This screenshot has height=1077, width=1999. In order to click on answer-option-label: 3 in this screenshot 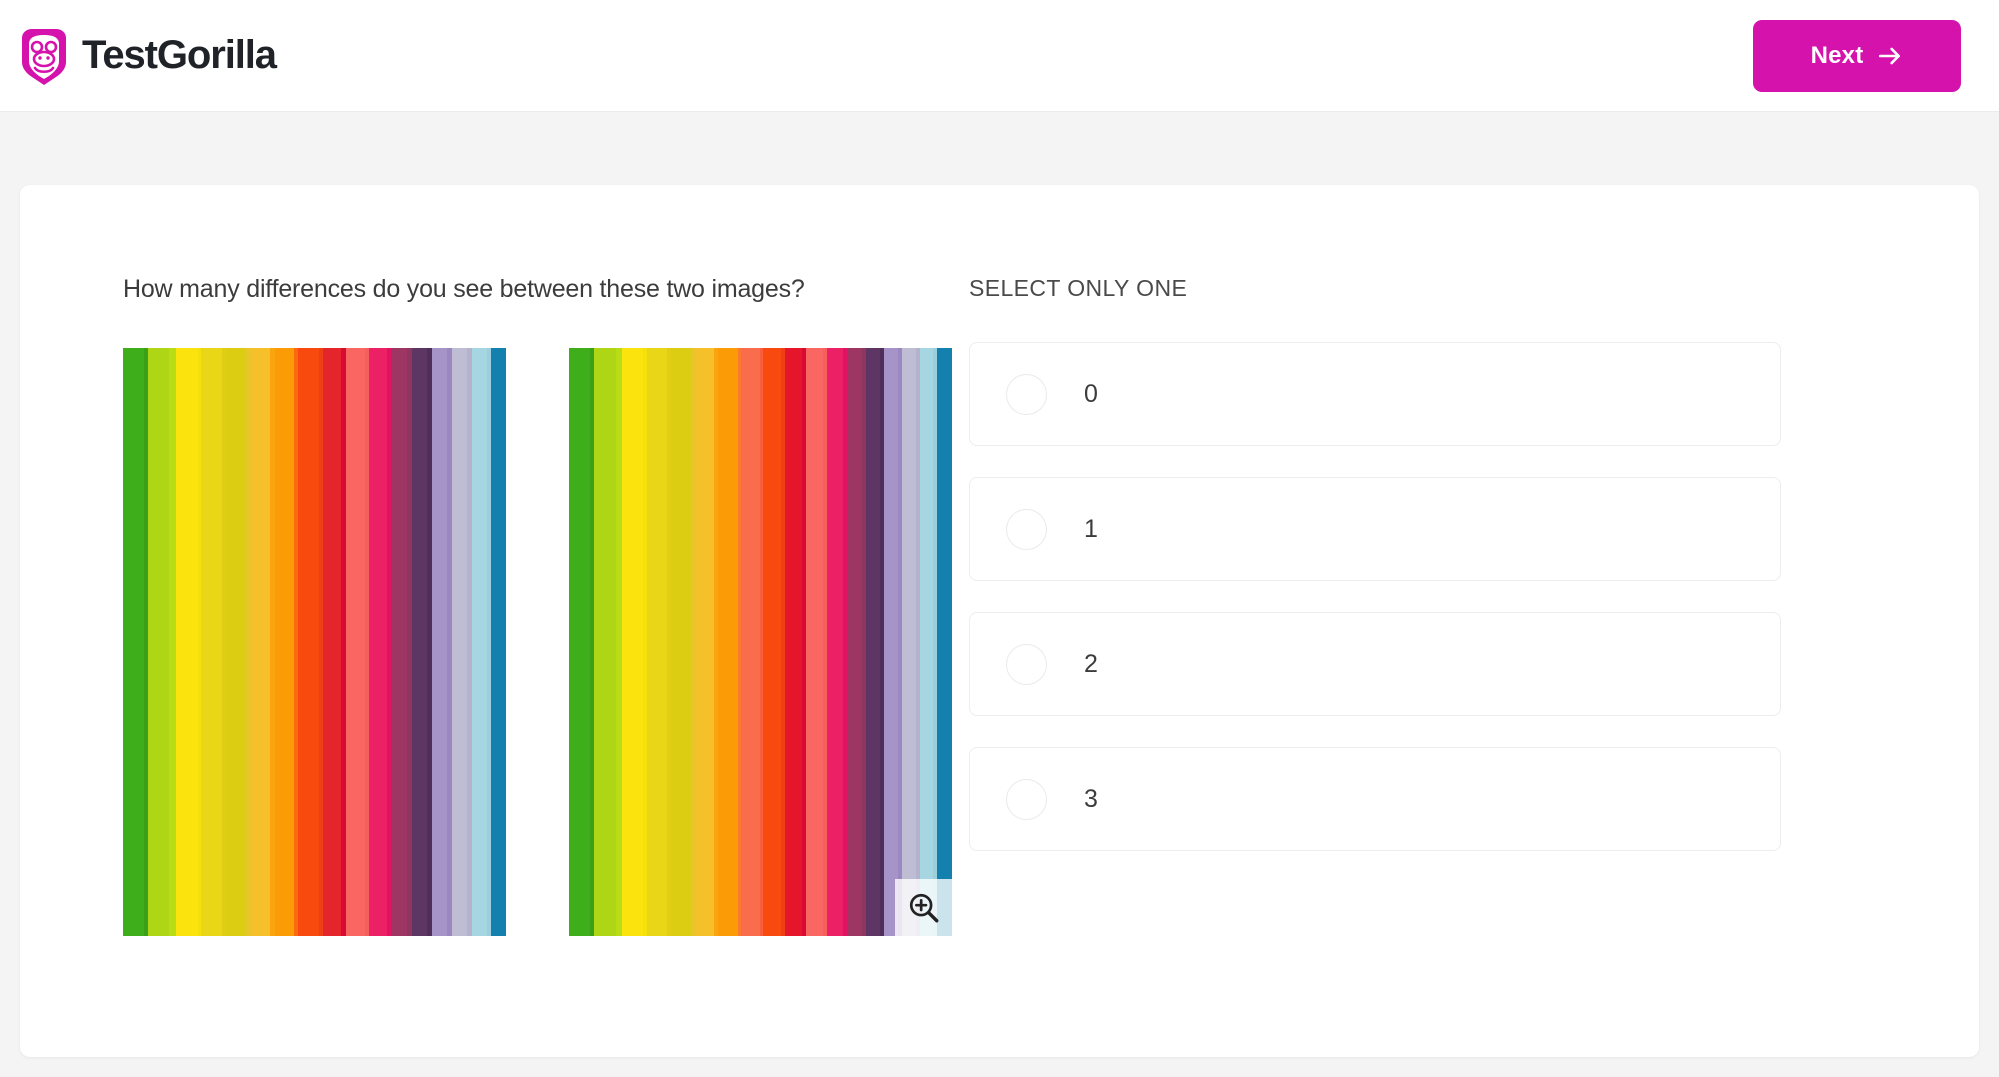, I will do `click(1091, 798)`.